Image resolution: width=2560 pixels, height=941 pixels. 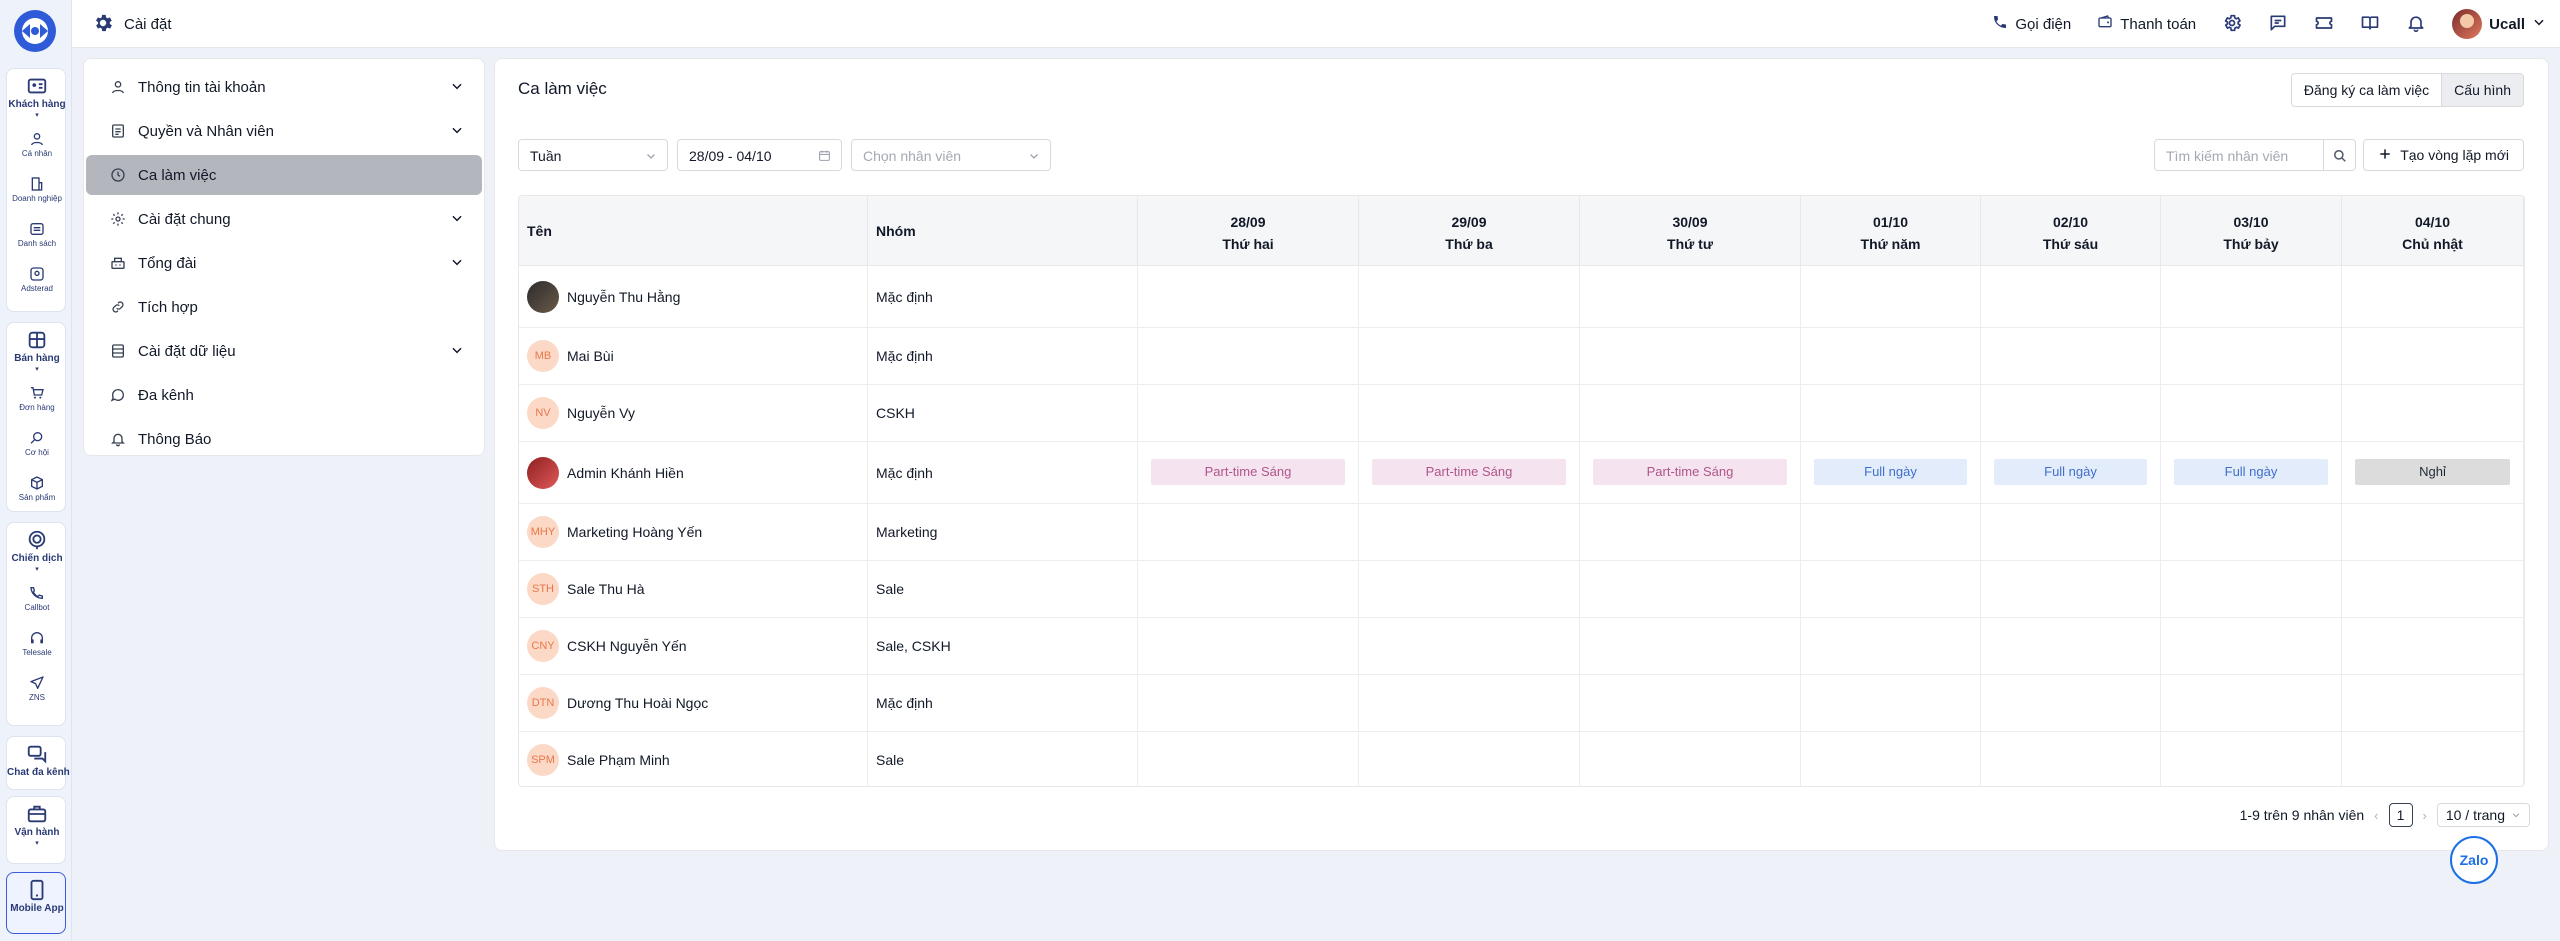 What do you see at coordinates (1521, 297) in the screenshot?
I see `table-row: Nguyễn Thu Hằng Mặc định` at bounding box center [1521, 297].